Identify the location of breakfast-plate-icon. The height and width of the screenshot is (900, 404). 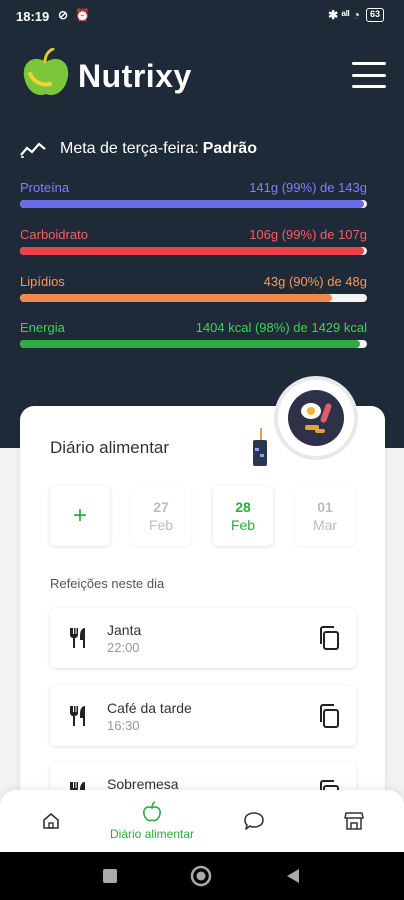
(316, 418).